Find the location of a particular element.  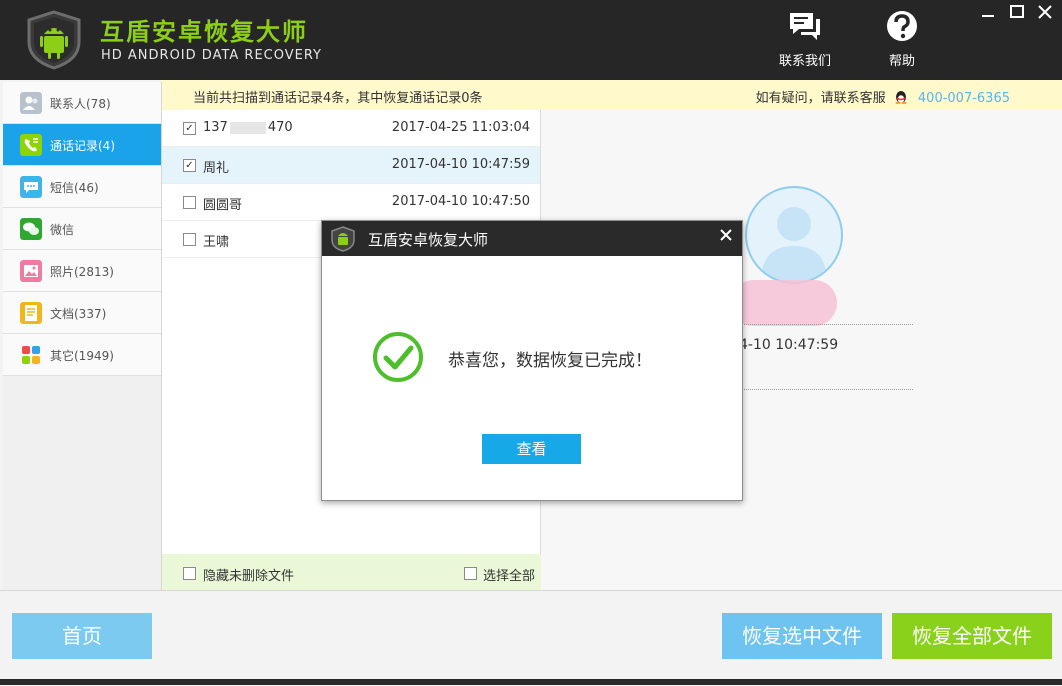

app-title: 互盾安卓恢复大师 is located at coordinates (204, 32).